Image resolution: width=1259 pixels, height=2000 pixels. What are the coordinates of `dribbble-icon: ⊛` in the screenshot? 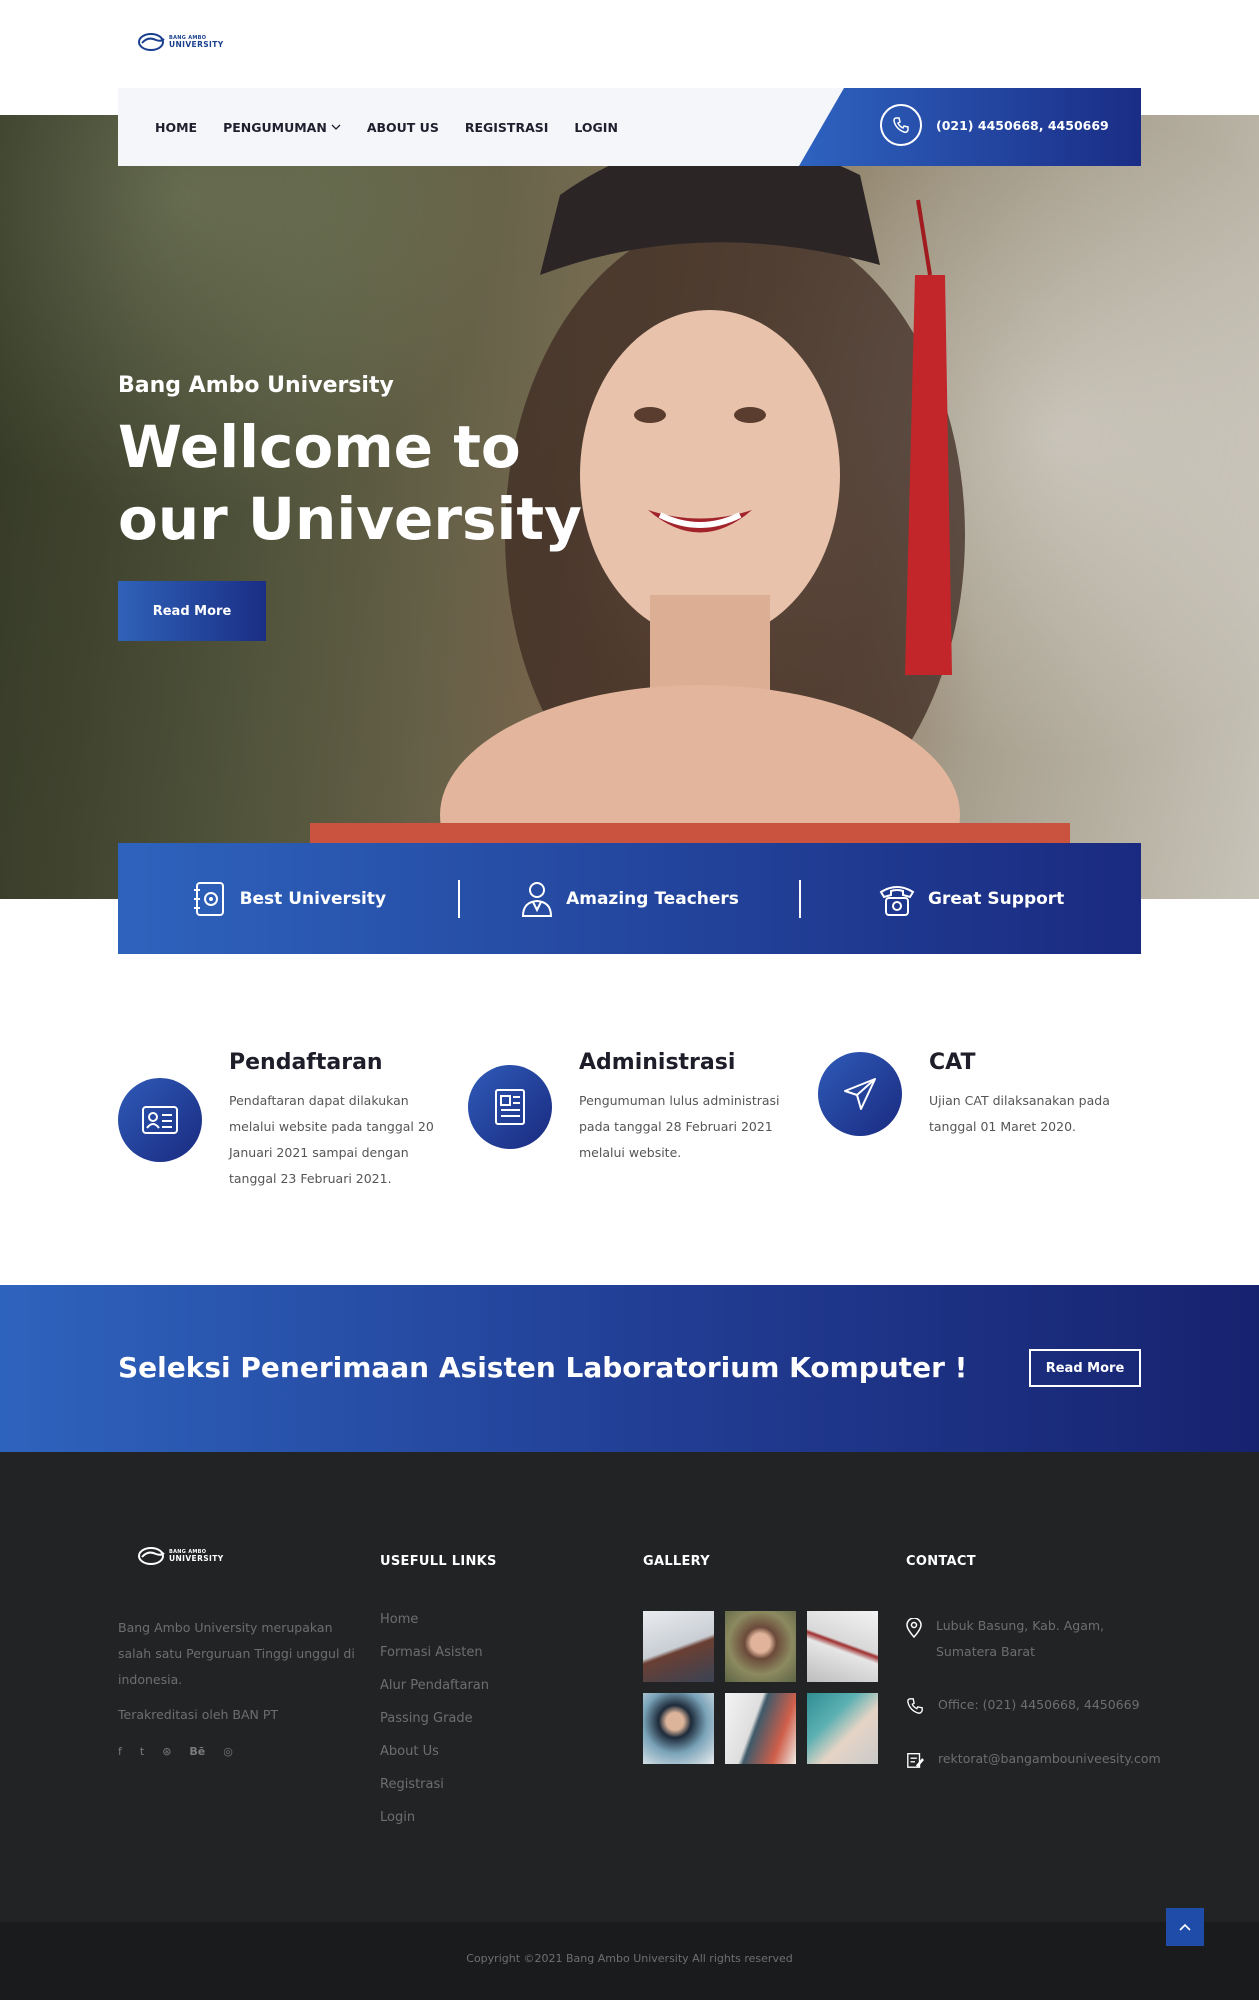 It's located at (166, 1751).